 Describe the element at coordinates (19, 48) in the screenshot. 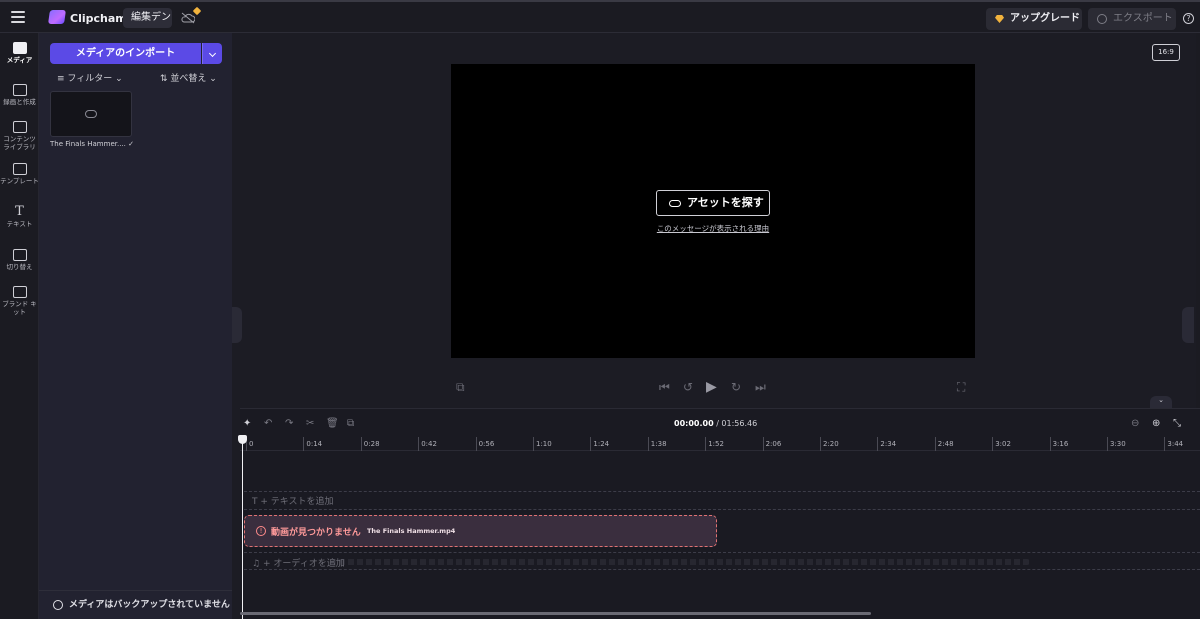

I see `folder-icon` at that location.